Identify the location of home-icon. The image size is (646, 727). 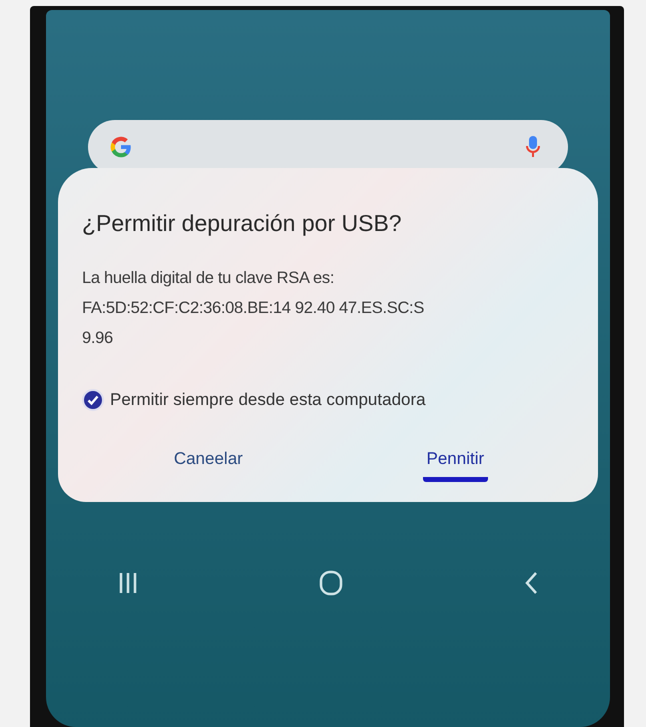
(331, 583).